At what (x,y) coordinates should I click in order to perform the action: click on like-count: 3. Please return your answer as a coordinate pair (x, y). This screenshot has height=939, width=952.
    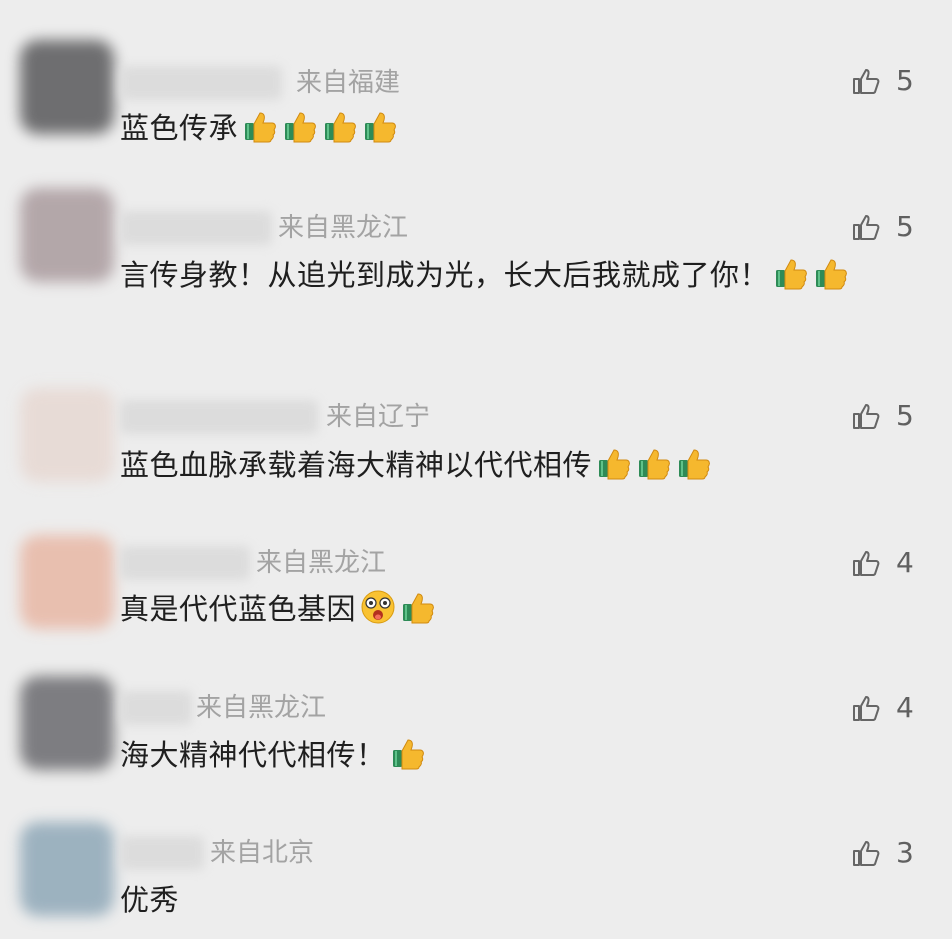
    Looking at the image, I should click on (905, 852).